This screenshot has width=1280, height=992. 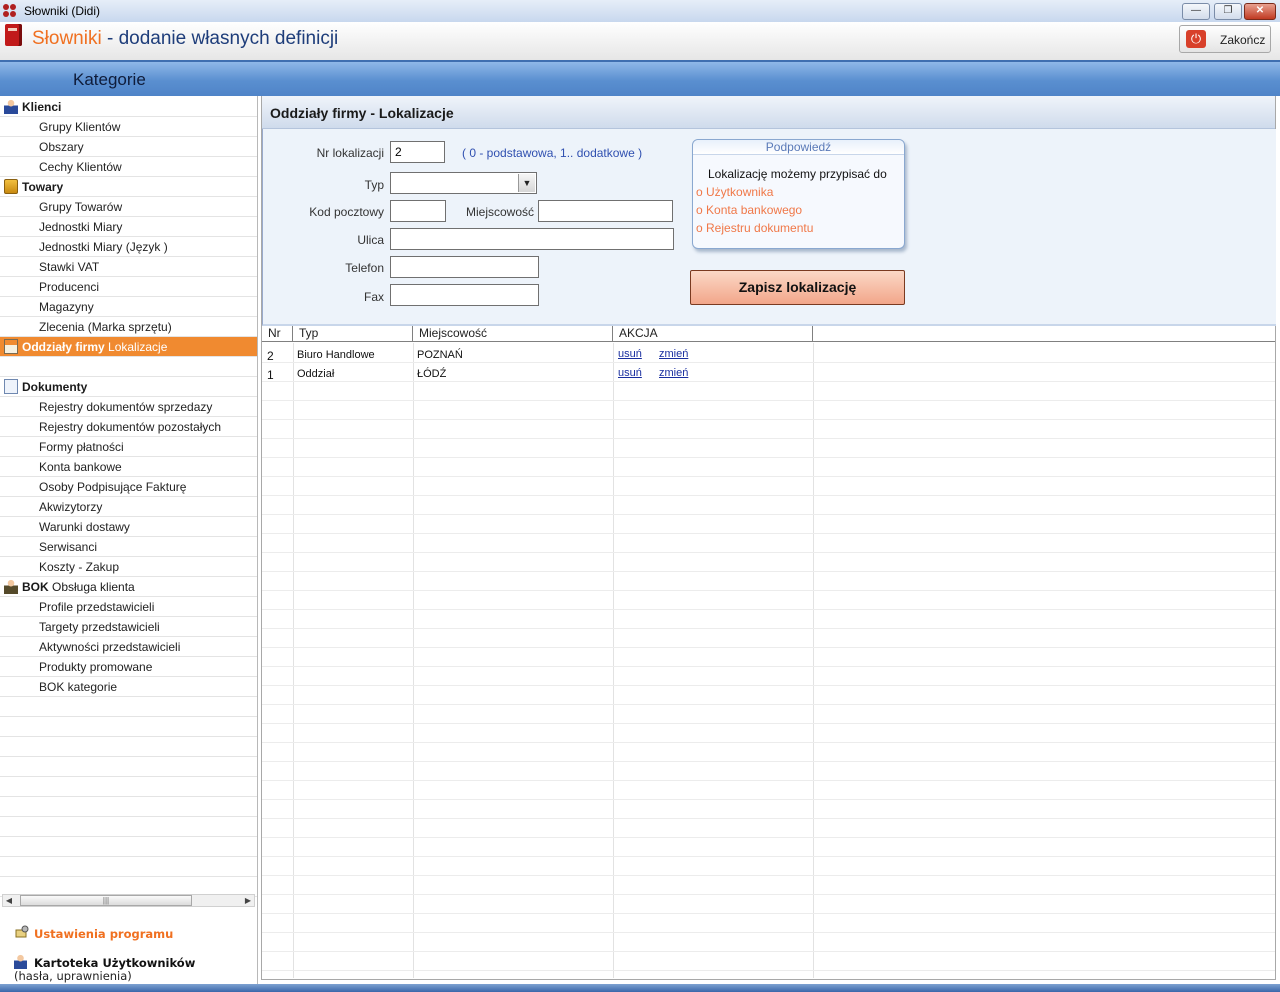 I want to click on sidebar-item: Jednostki Miary (Język ), so click(x=128, y=247).